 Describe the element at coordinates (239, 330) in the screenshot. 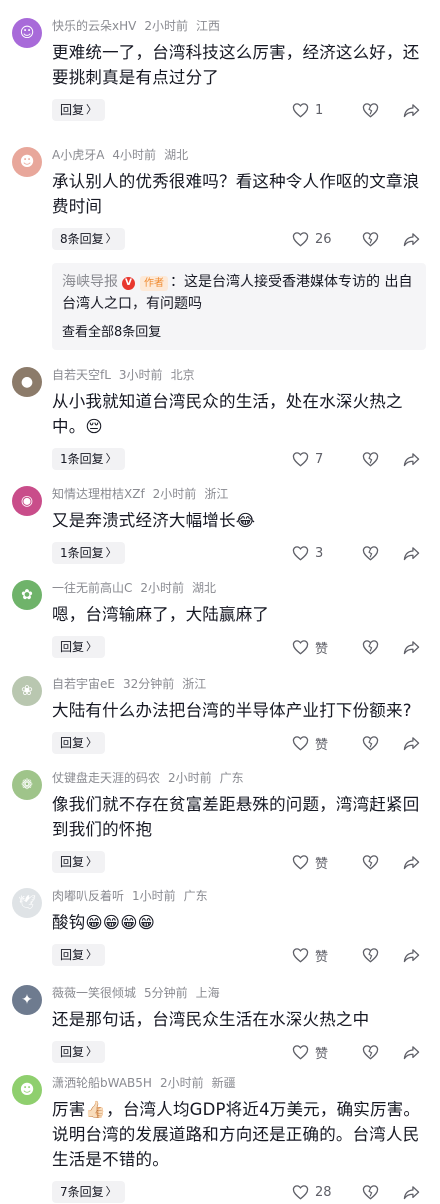

I see `view-all-replies-link: 查看全部8条回复` at that location.